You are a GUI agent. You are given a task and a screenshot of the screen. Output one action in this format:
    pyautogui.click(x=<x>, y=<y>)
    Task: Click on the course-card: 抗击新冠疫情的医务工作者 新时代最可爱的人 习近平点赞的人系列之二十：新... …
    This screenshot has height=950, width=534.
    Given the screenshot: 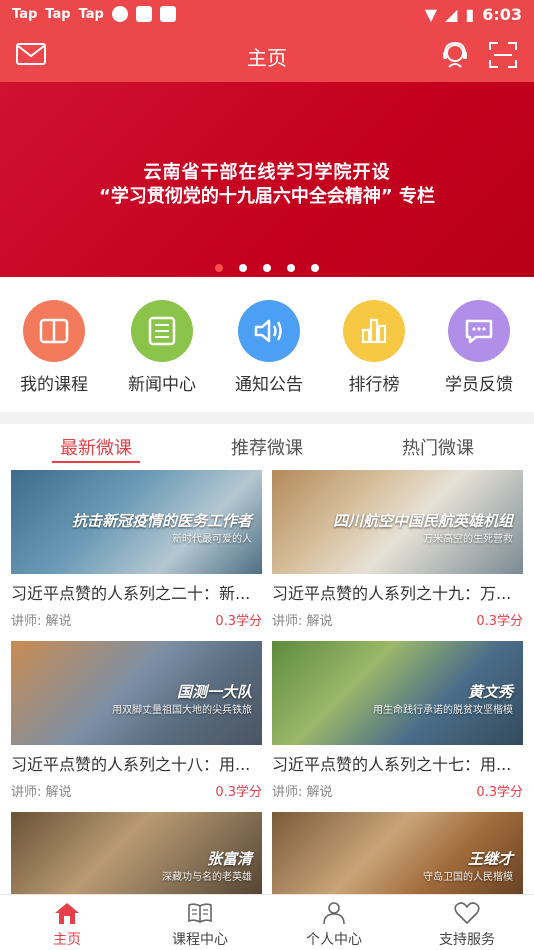 What is the action you would take?
    pyautogui.click(x=136, y=551)
    